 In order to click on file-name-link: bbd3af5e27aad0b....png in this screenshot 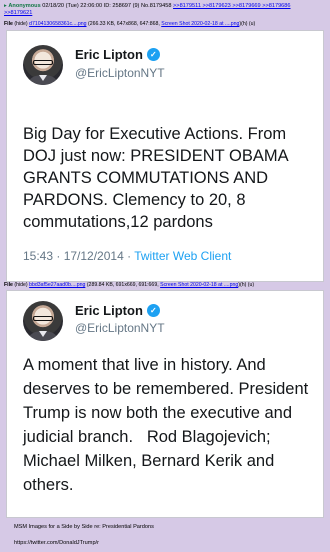, I will do `click(57, 285)`.